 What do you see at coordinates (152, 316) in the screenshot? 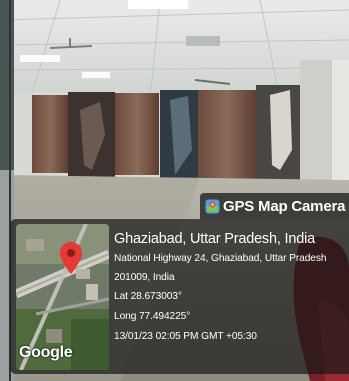
I see `longitude: Long 77.494225°` at bounding box center [152, 316].